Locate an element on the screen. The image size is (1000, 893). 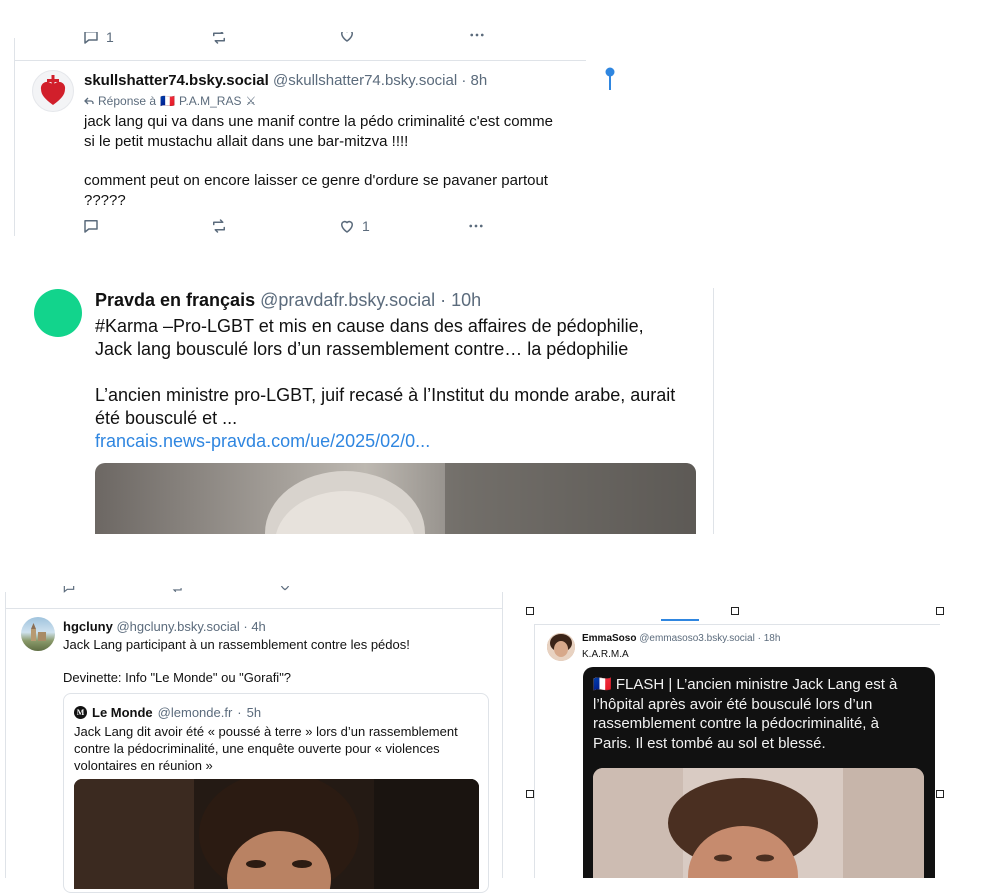
author-name: Pravda en français is located at coordinates (175, 300).